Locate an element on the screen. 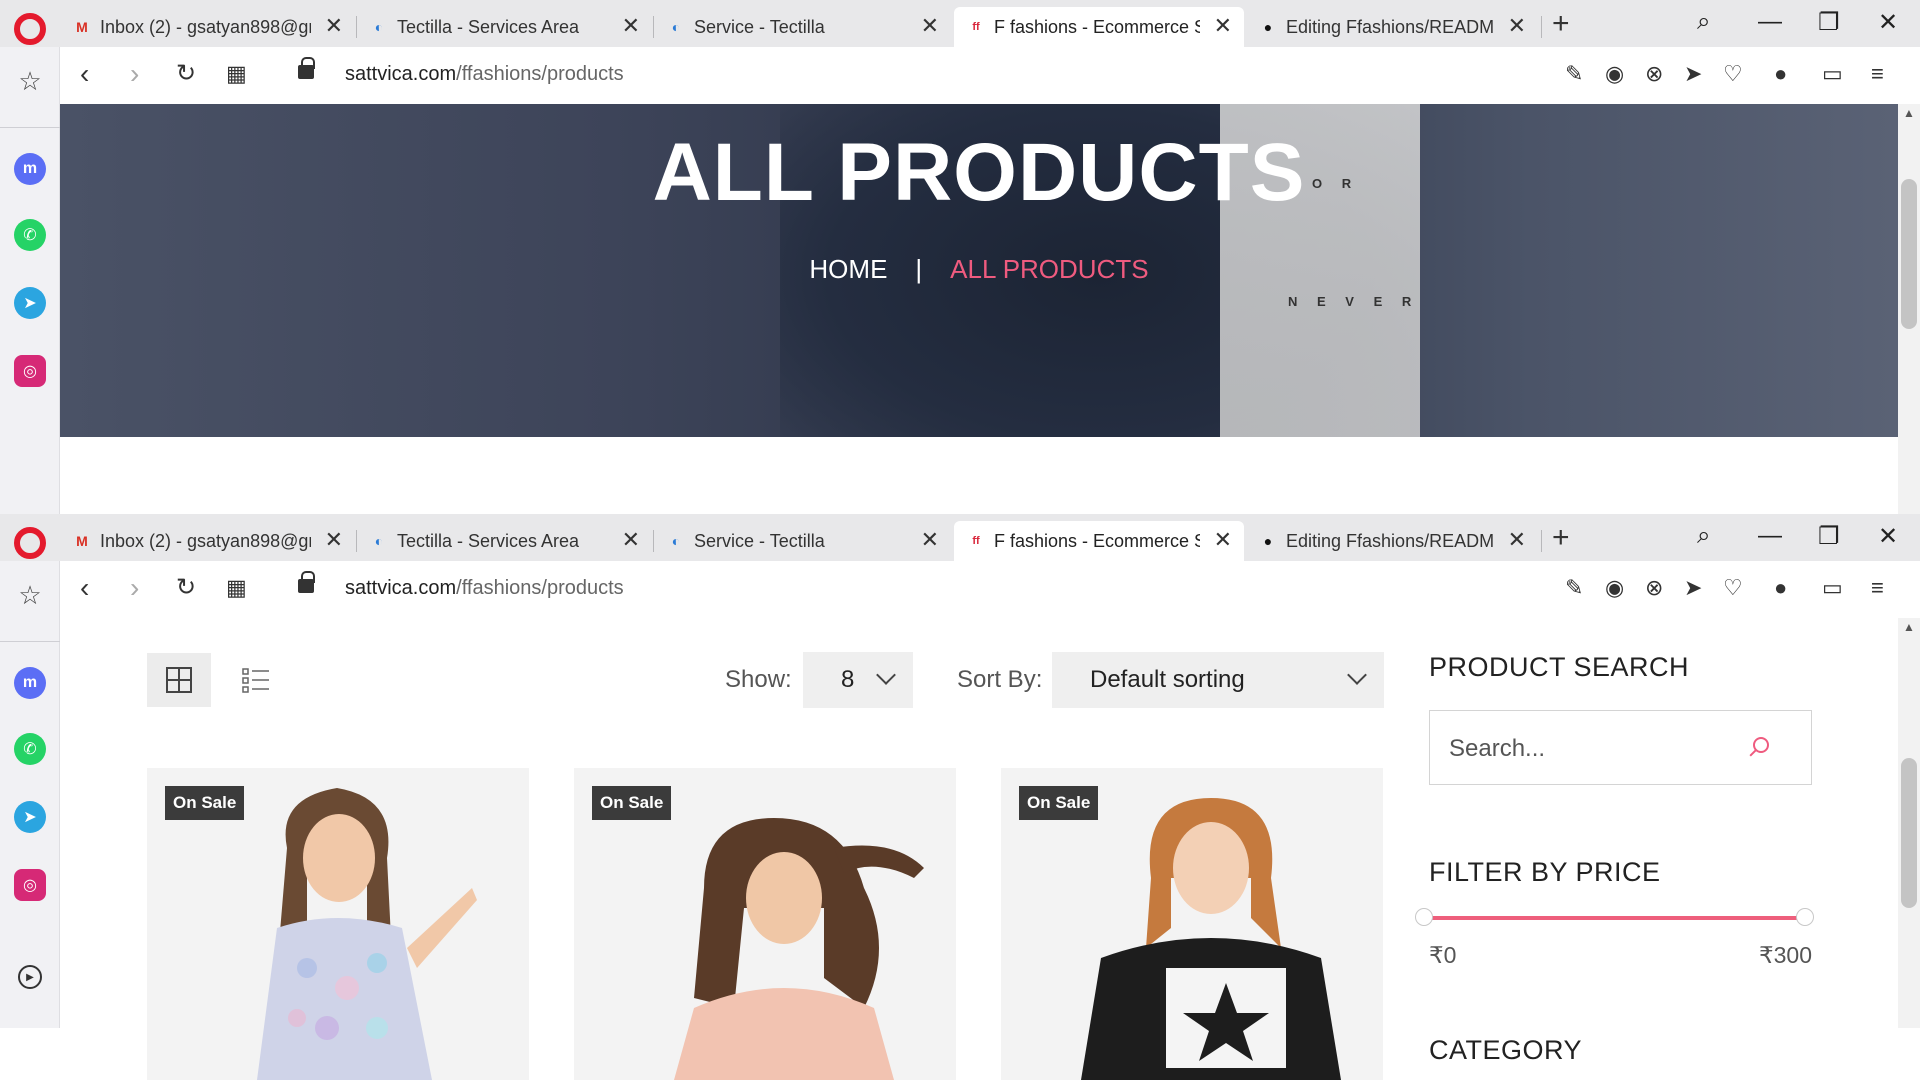  tectilla-icon: ◐ is located at coordinates (379, 541).